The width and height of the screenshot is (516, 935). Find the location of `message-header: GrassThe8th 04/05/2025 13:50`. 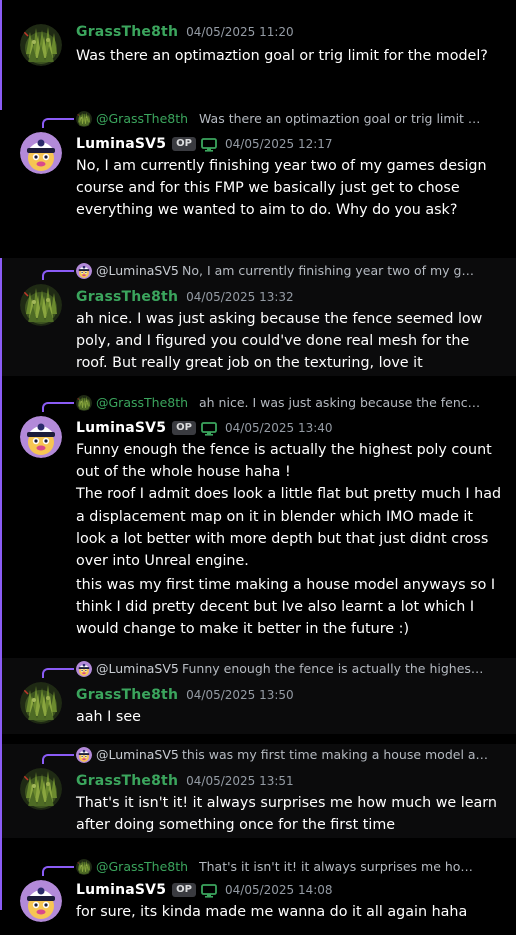

message-header: GrassThe8th 04/05/2025 13:50 is located at coordinates (185, 695).